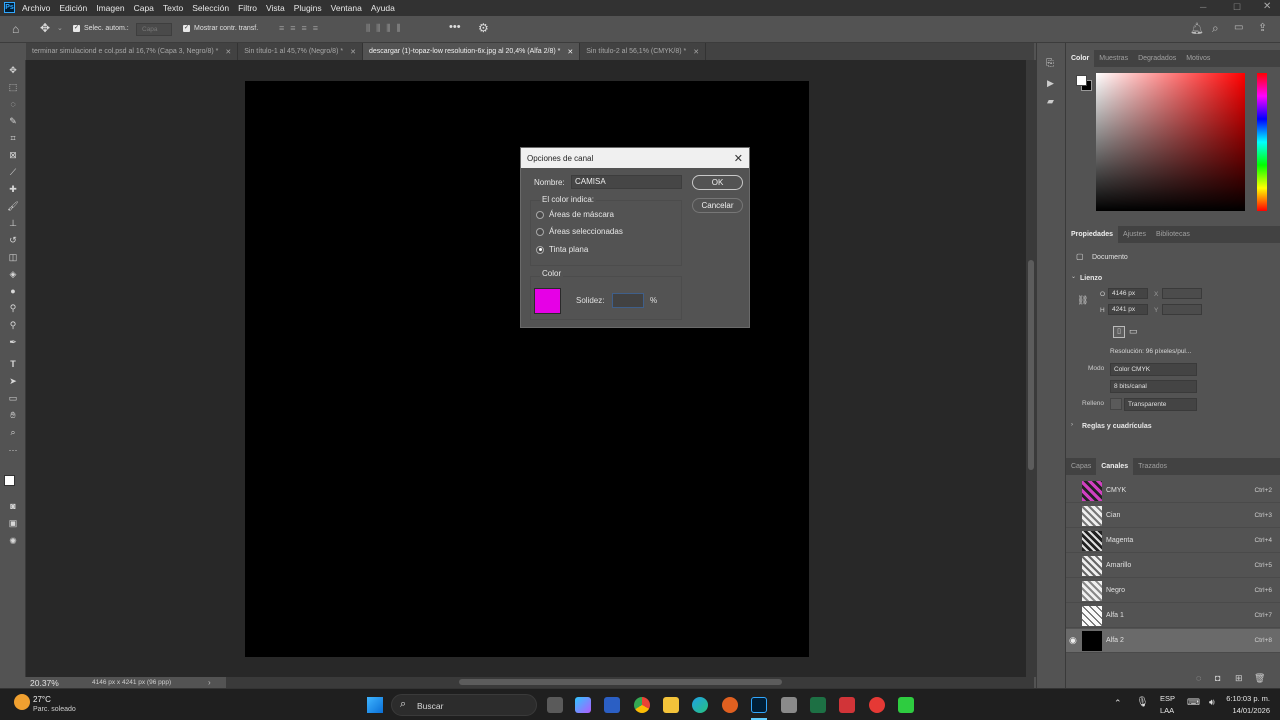  What do you see at coordinates (906, 705) in the screenshot?
I see `whatsapp-icon` at bounding box center [906, 705].